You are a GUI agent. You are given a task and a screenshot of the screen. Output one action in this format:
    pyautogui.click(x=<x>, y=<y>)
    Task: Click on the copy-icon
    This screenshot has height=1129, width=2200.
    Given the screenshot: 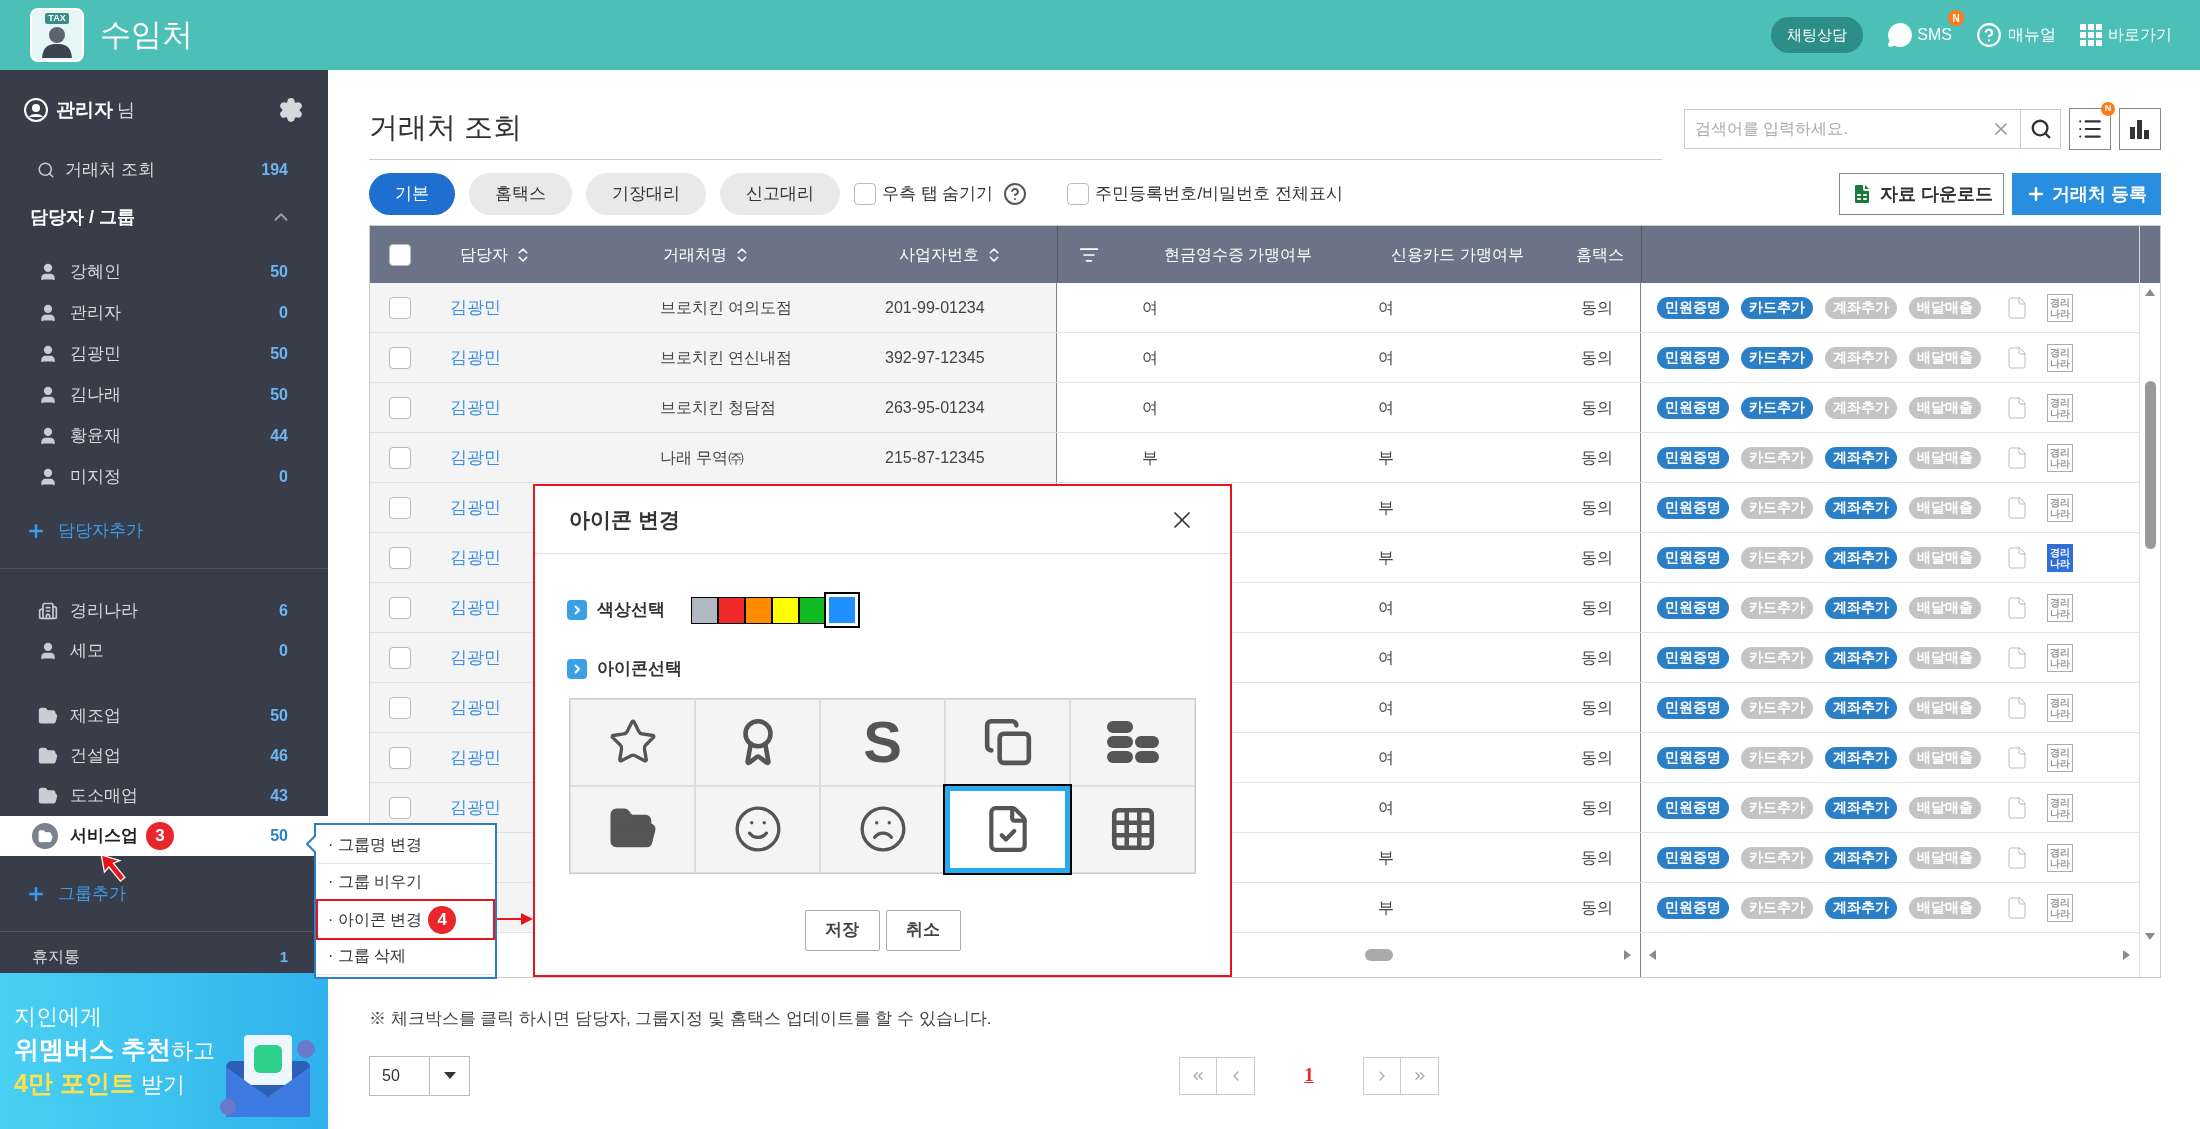 What is the action you would take?
    pyautogui.click(x=1007, y=742)
    